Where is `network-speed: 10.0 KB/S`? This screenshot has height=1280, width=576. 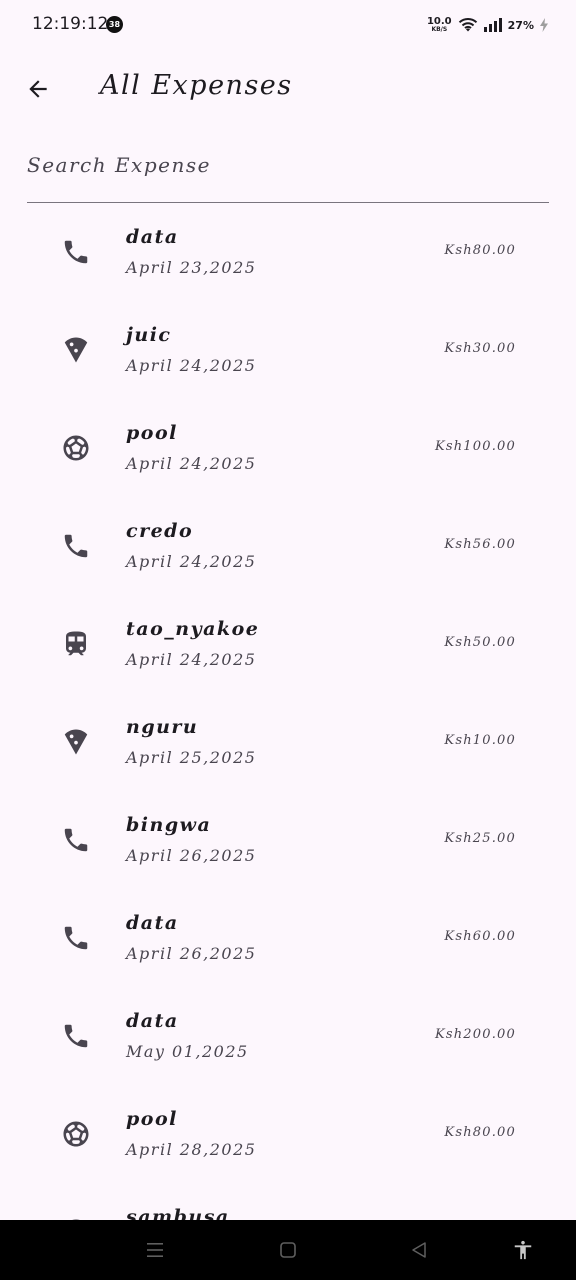 network-speed: 10.0 KB/S is located at coordinates (439, 25).